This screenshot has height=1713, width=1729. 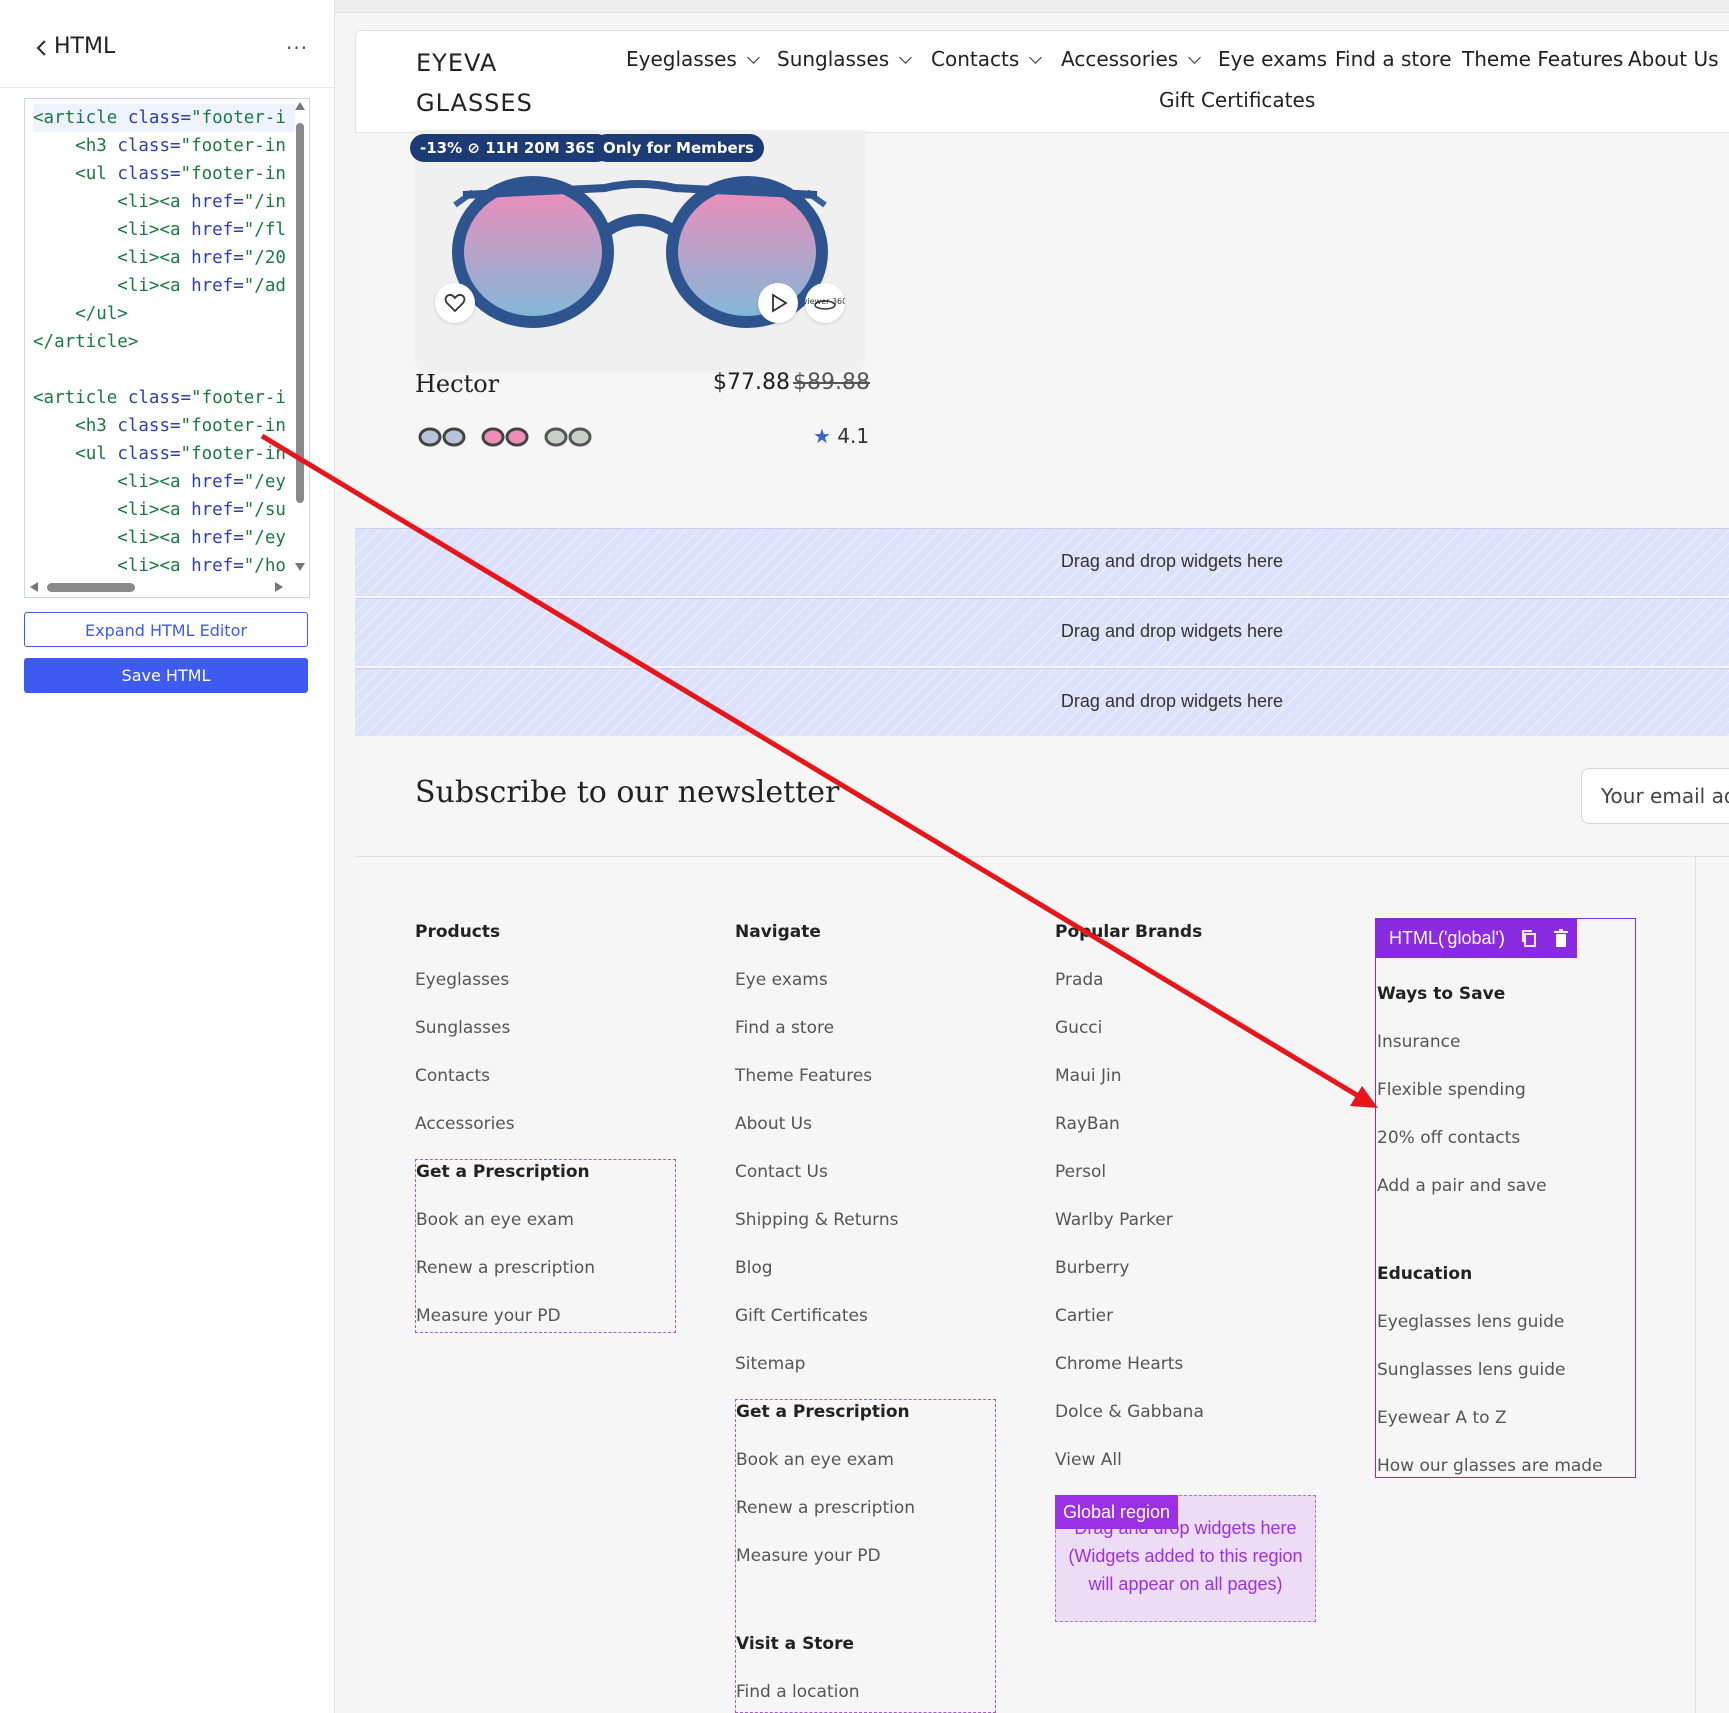 What do you see at coordinates (1088, 1076) in the screenshot?
I see `footer-link: Maui Jin` at bounding box center [1088, 1076].